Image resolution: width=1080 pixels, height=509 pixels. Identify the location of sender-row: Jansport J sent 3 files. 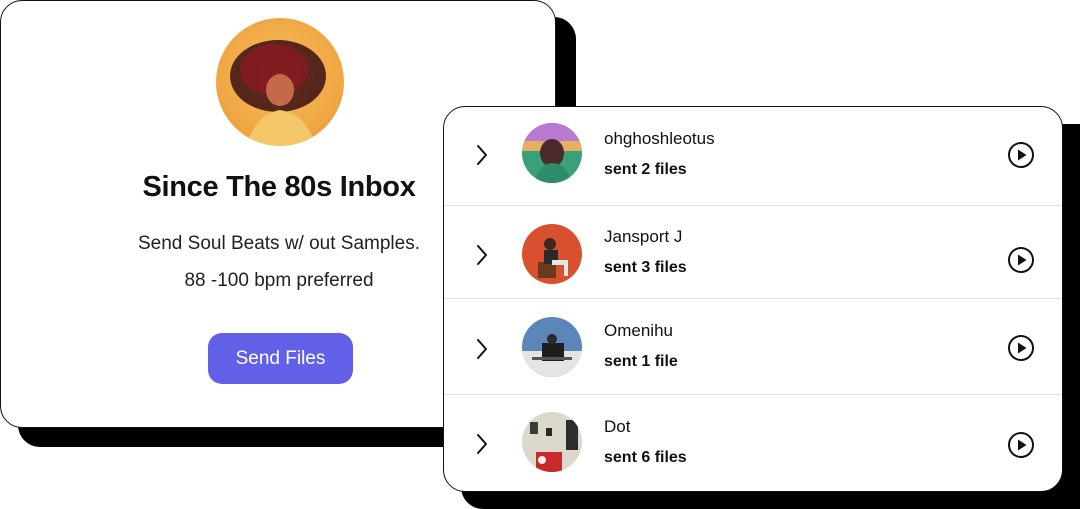
(753, 252).